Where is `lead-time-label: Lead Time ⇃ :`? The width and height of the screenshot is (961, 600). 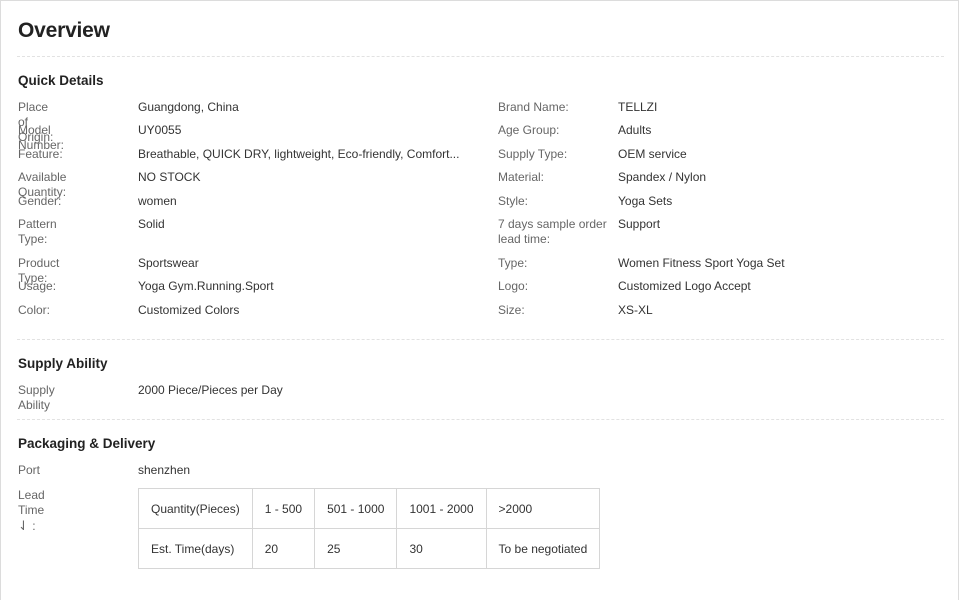
lead-time-label: Lead Time ⇃ : is located at coordinates (31, 511).